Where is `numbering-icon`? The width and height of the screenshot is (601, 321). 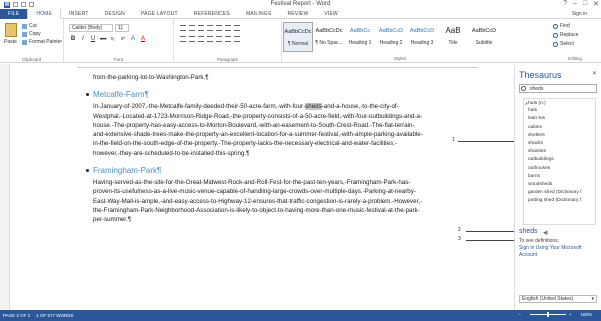
numbering-icon is located at coordinates (192, 28).